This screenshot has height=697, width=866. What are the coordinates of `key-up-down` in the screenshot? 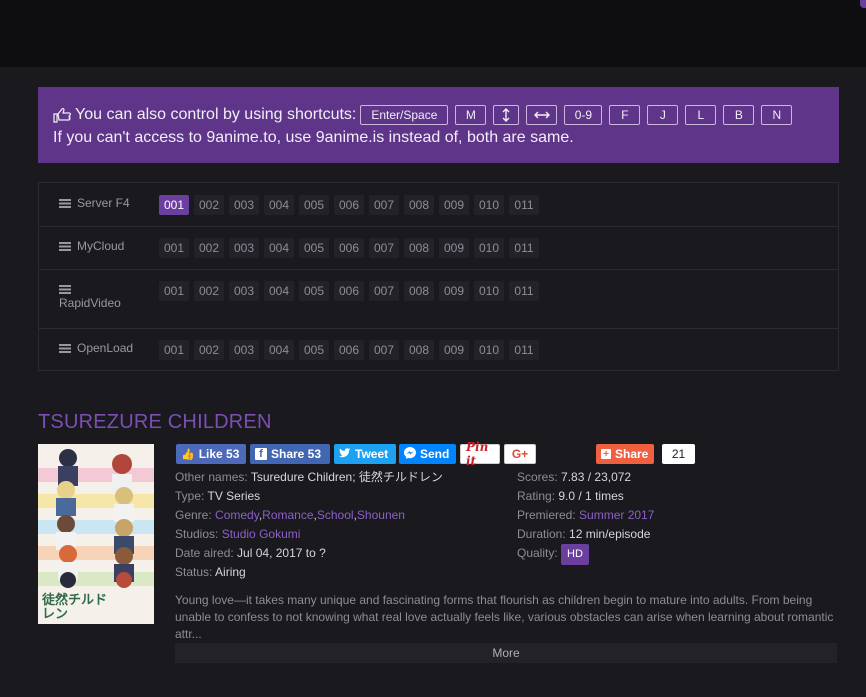 It's located at (506, 115).